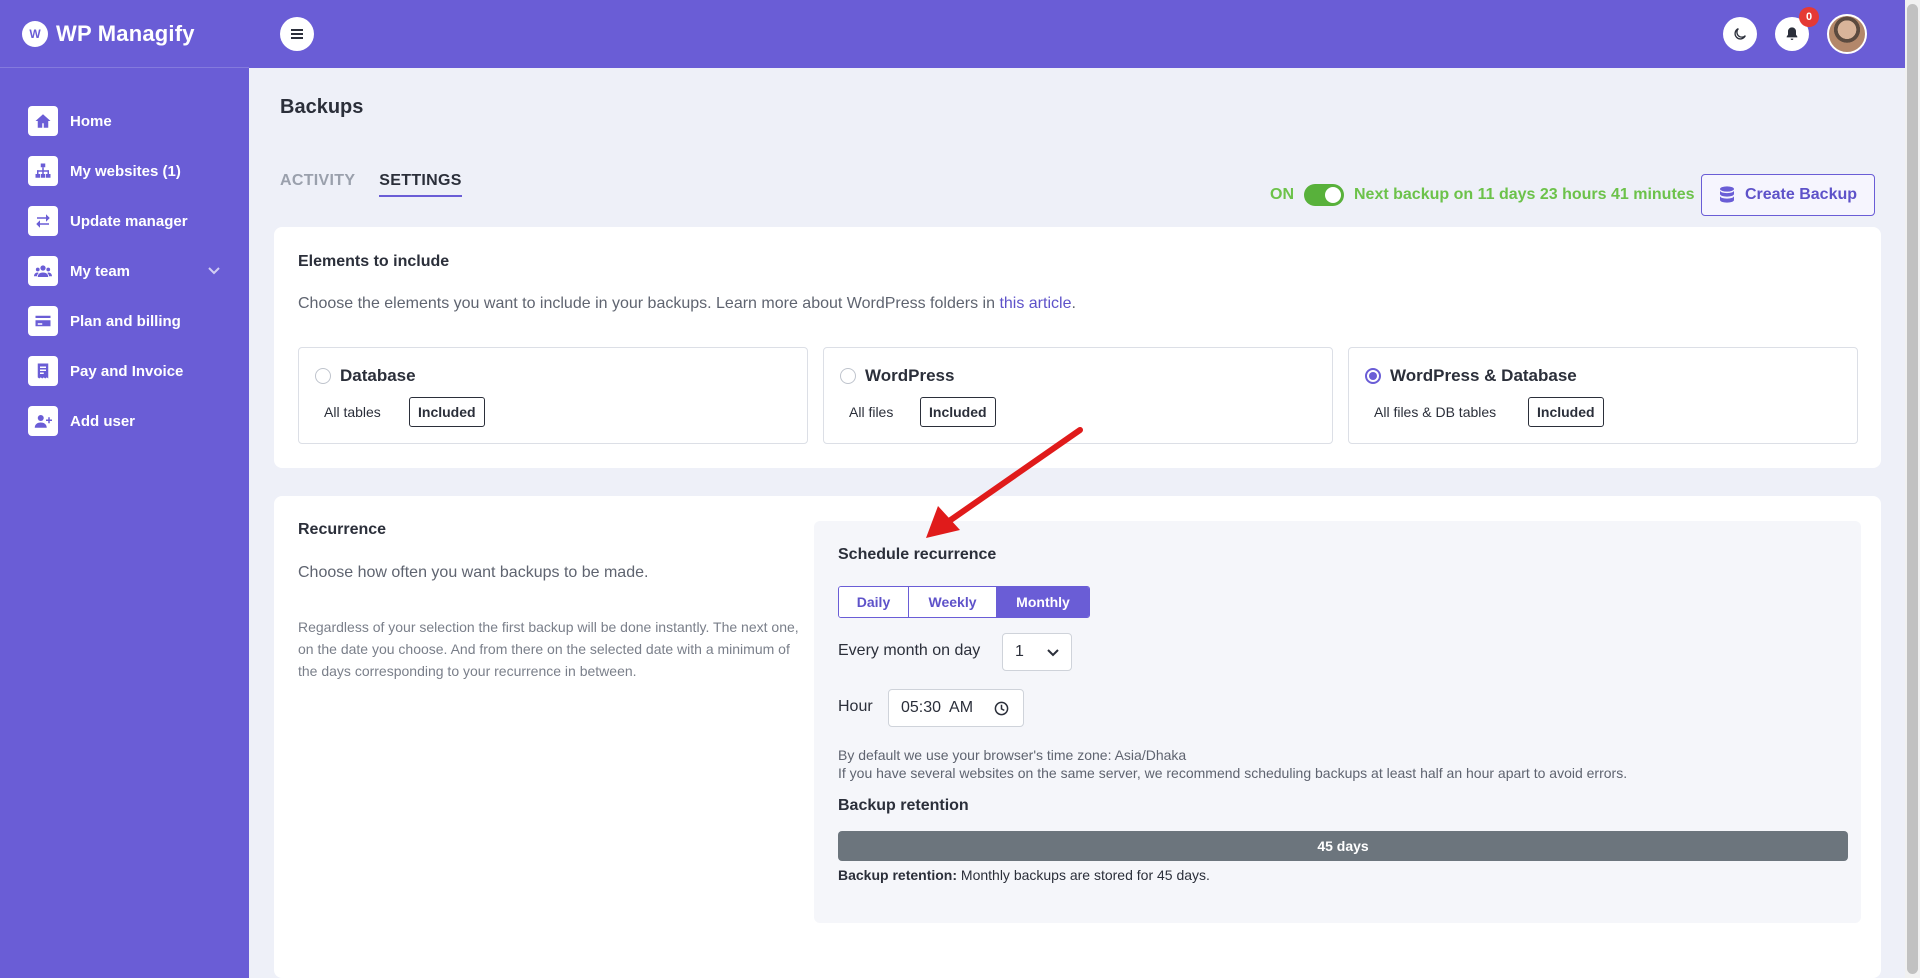  I want to click on option-database: Database All tables Included, so click(553, 395).